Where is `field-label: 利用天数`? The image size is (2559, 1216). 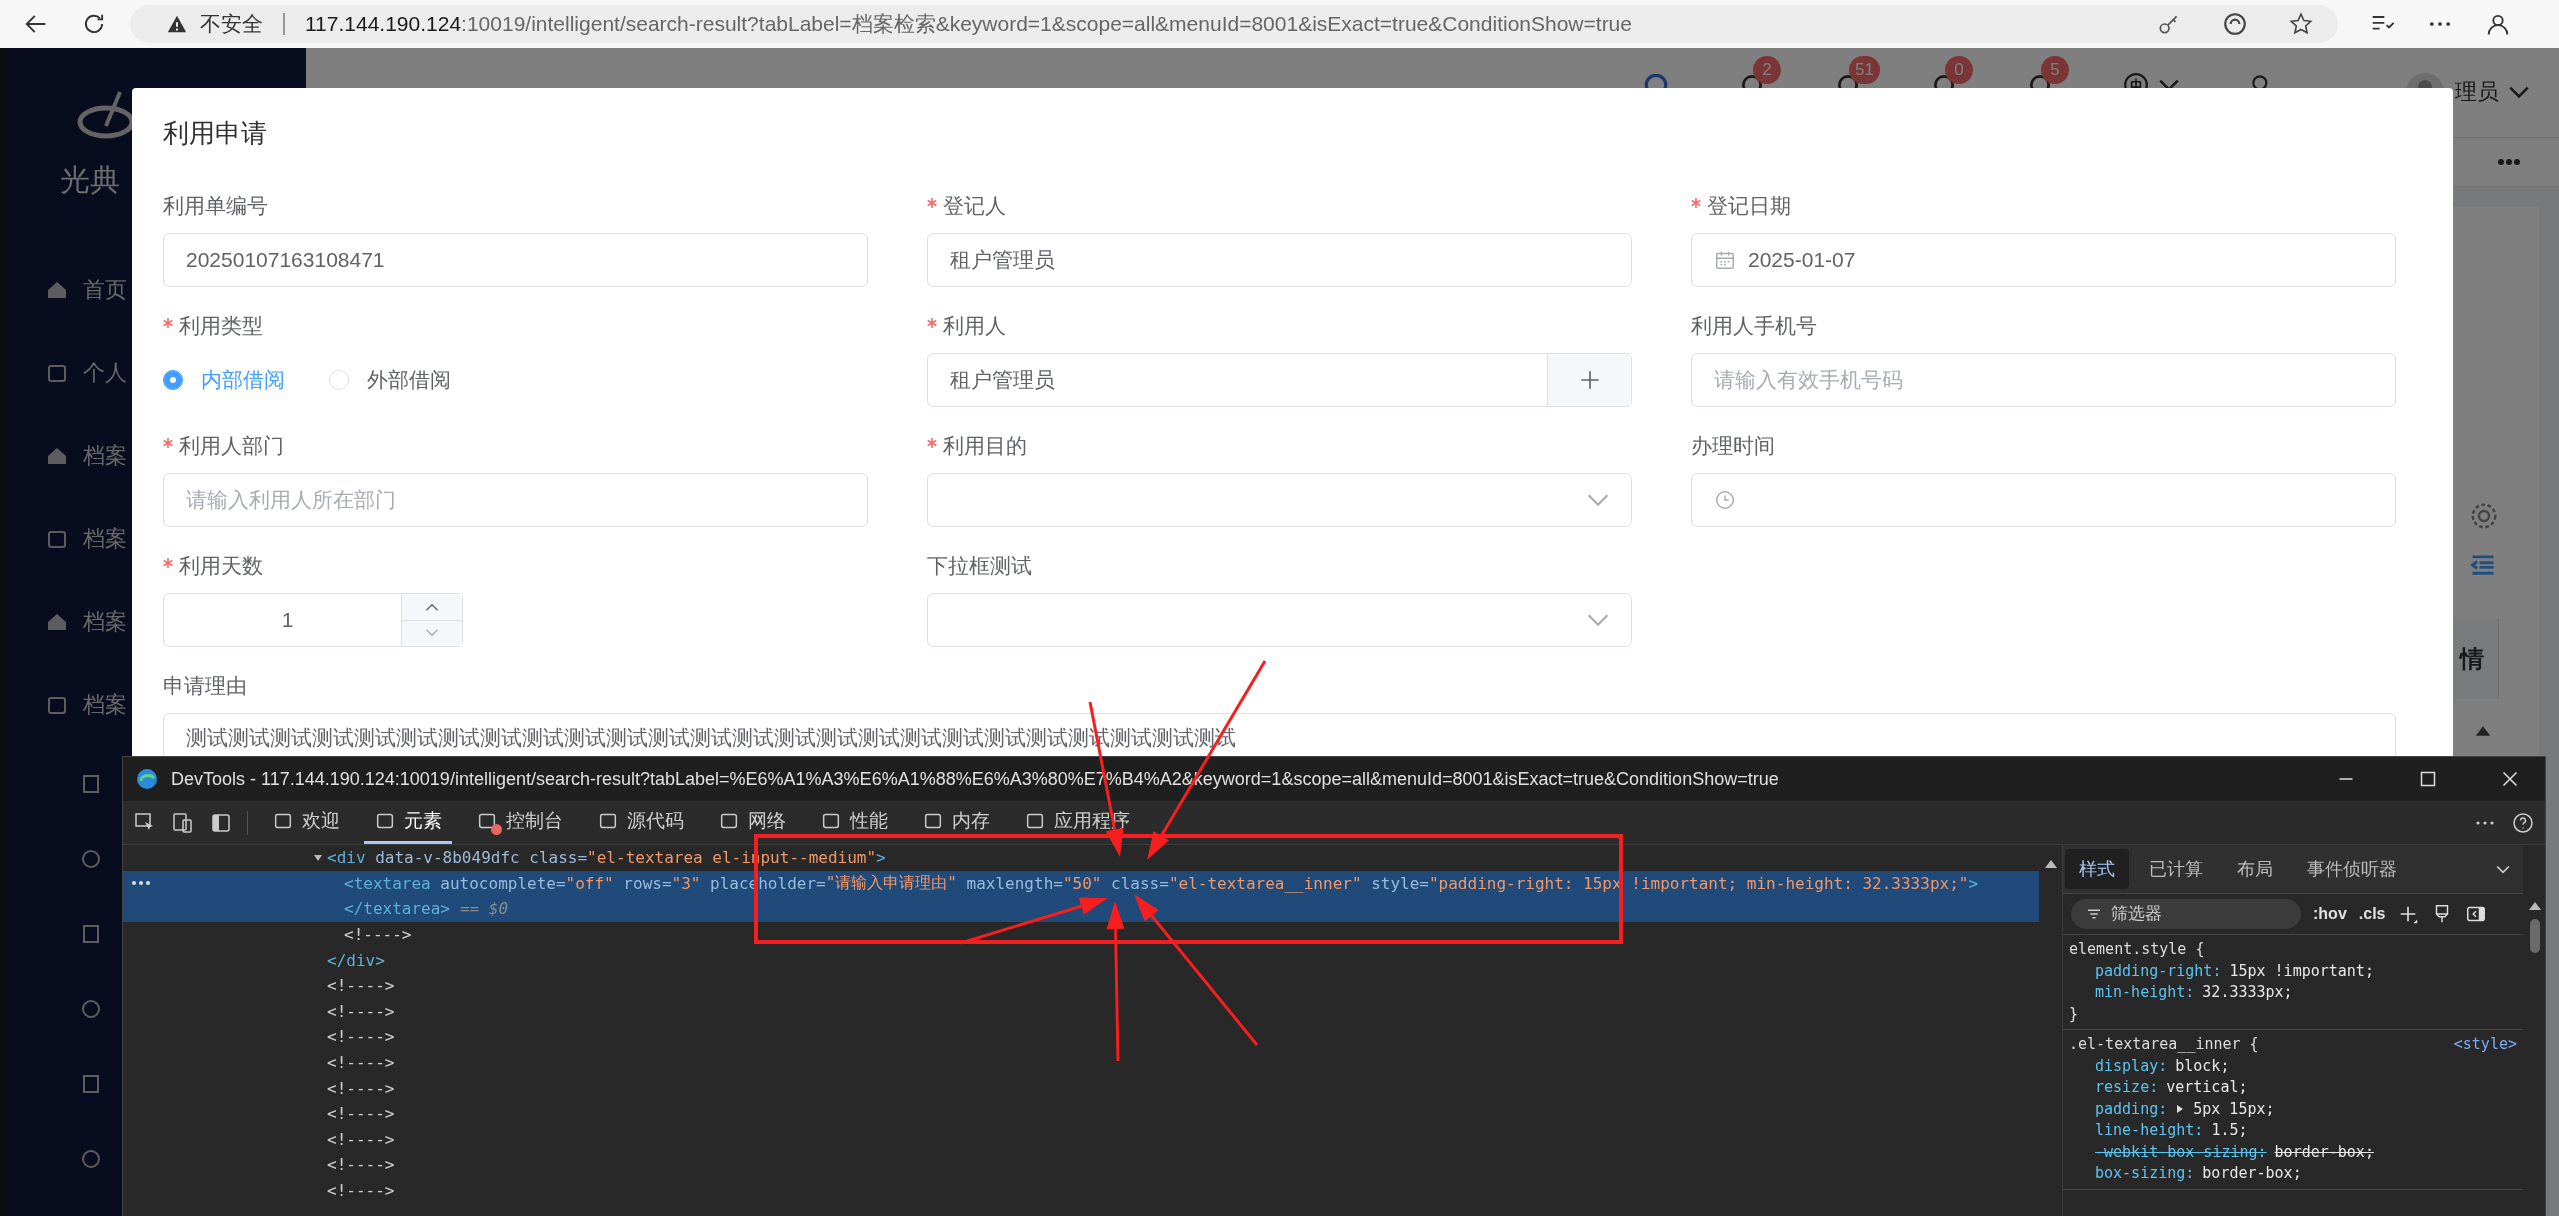
field-label: 利用天数 is located at coordinates (221, 566).